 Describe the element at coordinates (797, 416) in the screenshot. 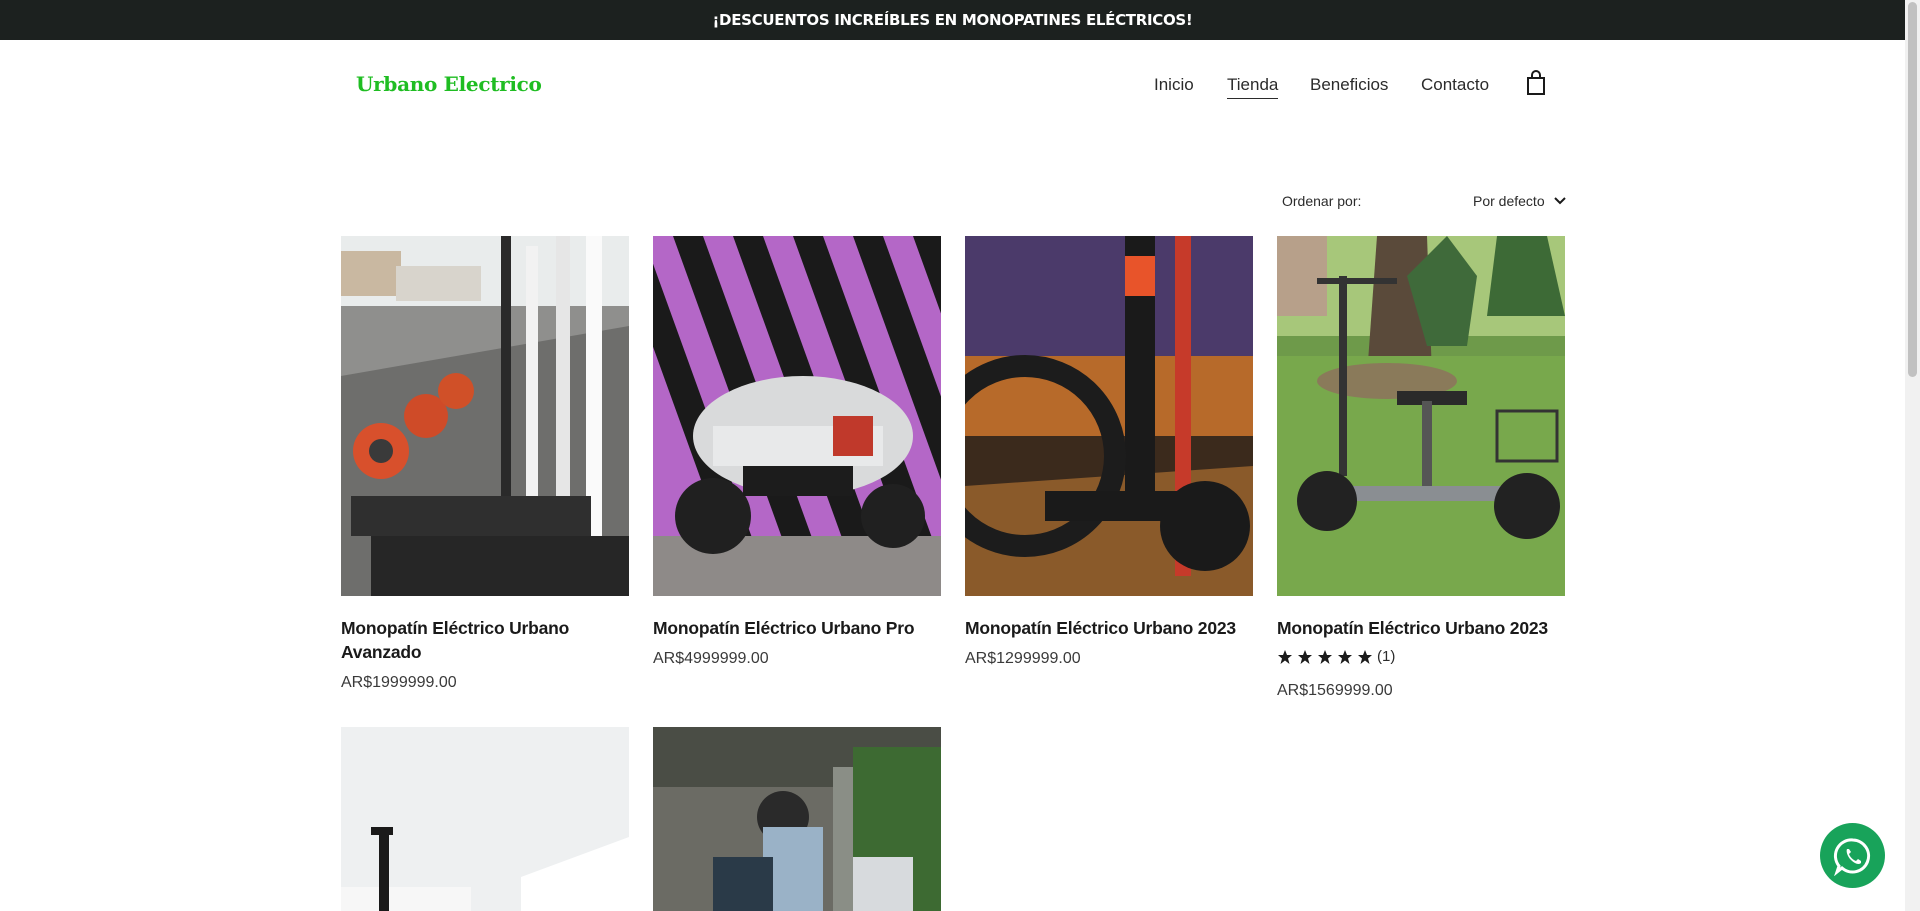

I see `product-image-moped-striped` at that location.